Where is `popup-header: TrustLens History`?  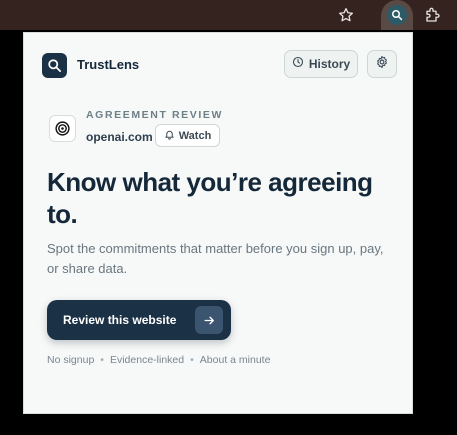 popup-header: TrustLens History is located at coordinates (218, 66).